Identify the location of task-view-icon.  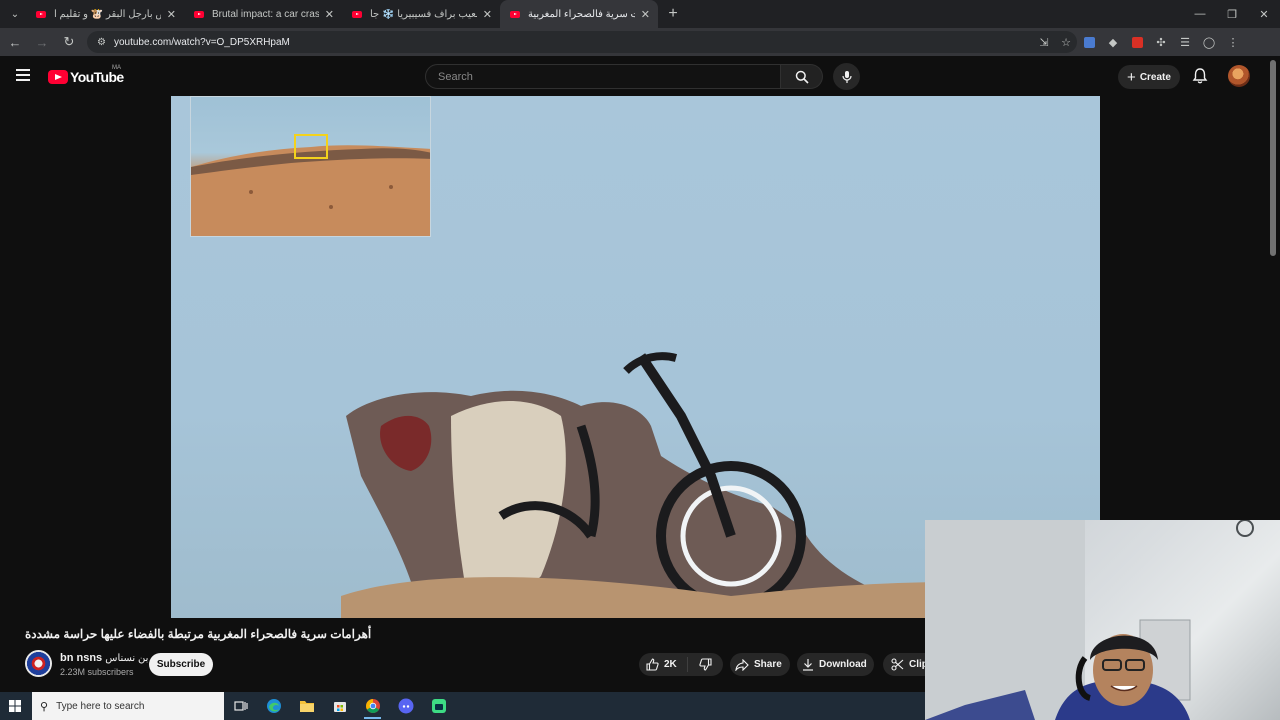
(240, 706).